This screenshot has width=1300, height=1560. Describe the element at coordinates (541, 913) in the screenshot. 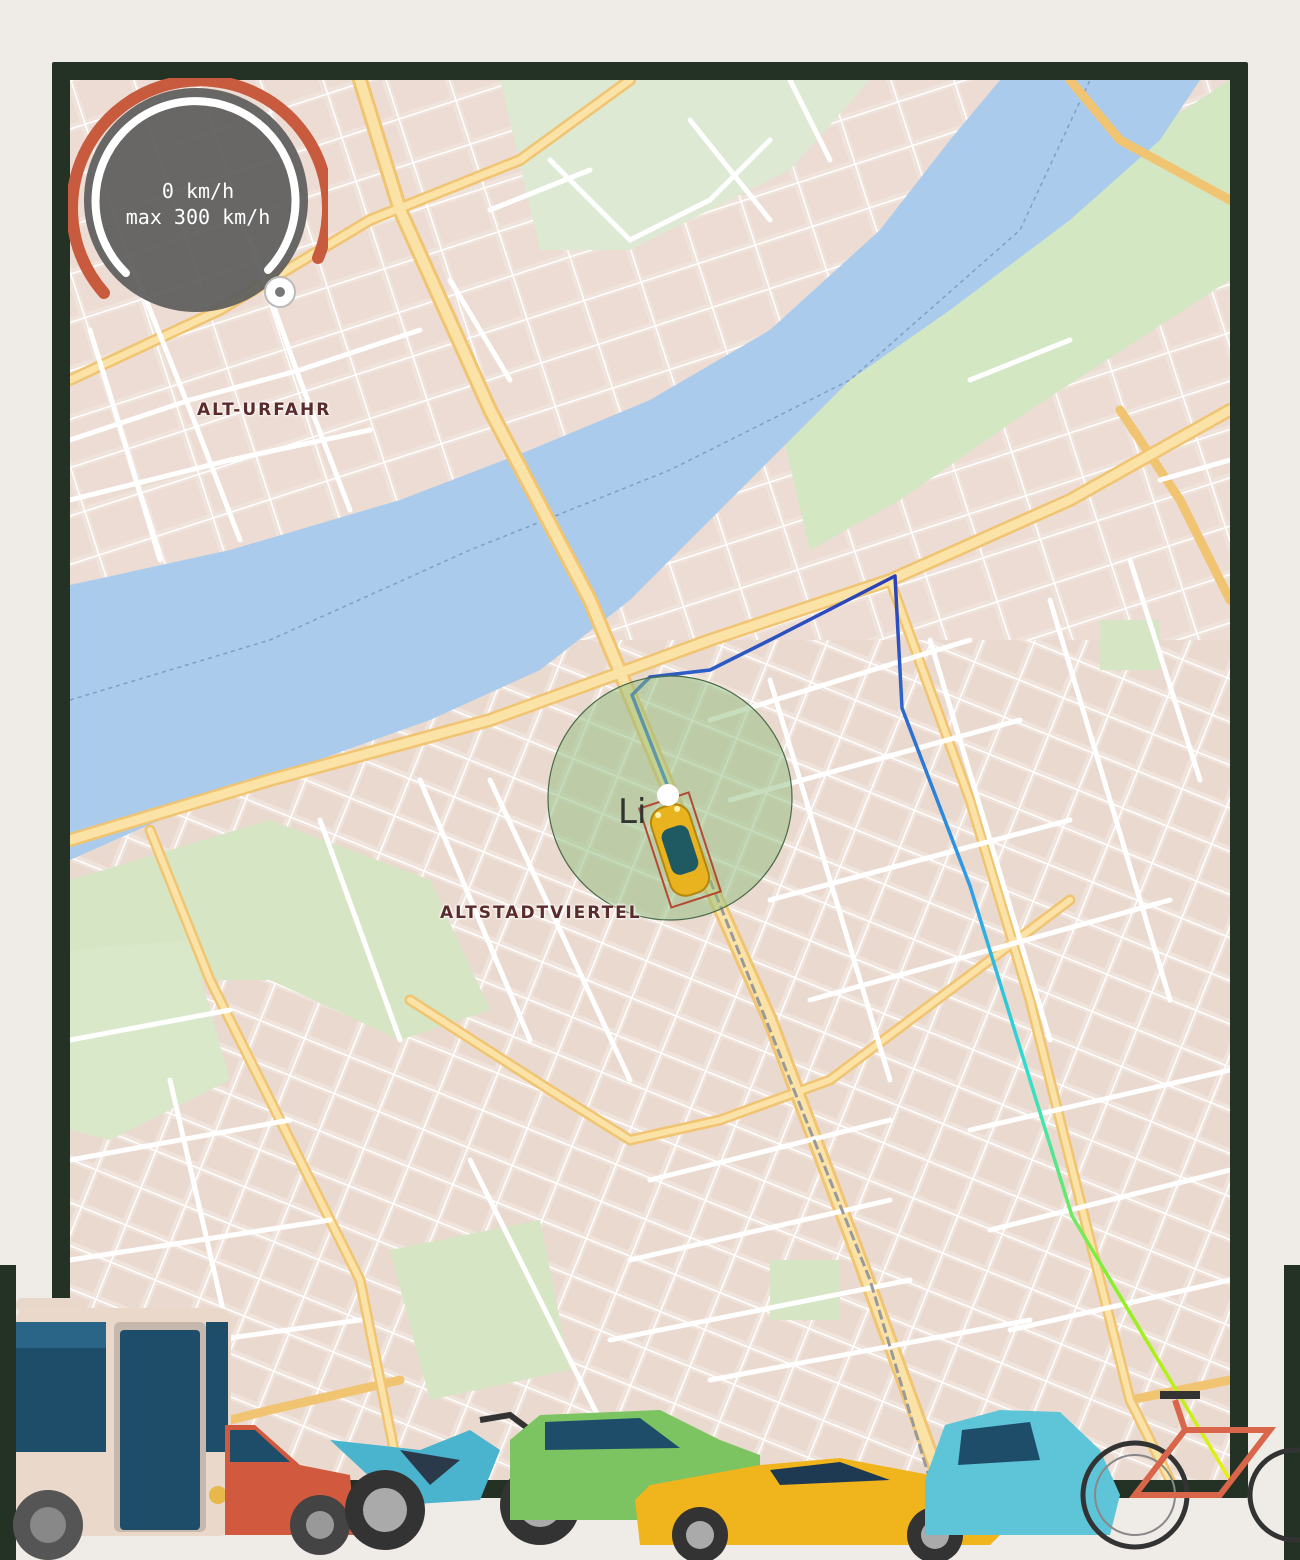

I see `district-label-altstadtviertel: ALTSTADTVIERTEL` at that location.